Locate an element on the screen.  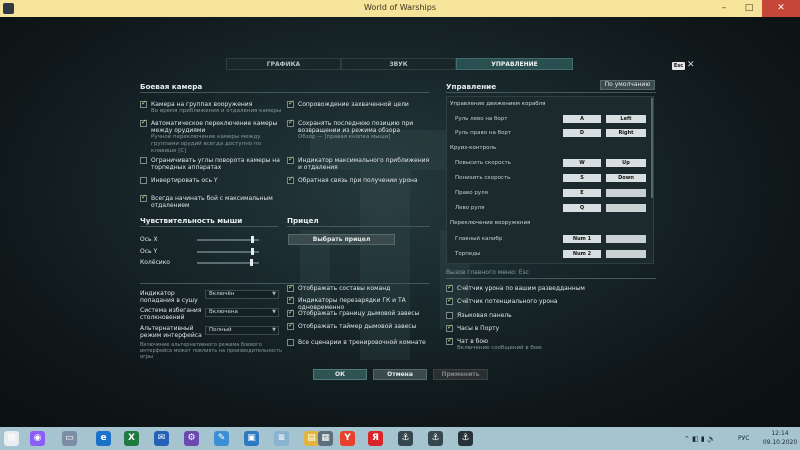
group-ship-movement: Управление движением корабля is located at coordinates (498, 104).